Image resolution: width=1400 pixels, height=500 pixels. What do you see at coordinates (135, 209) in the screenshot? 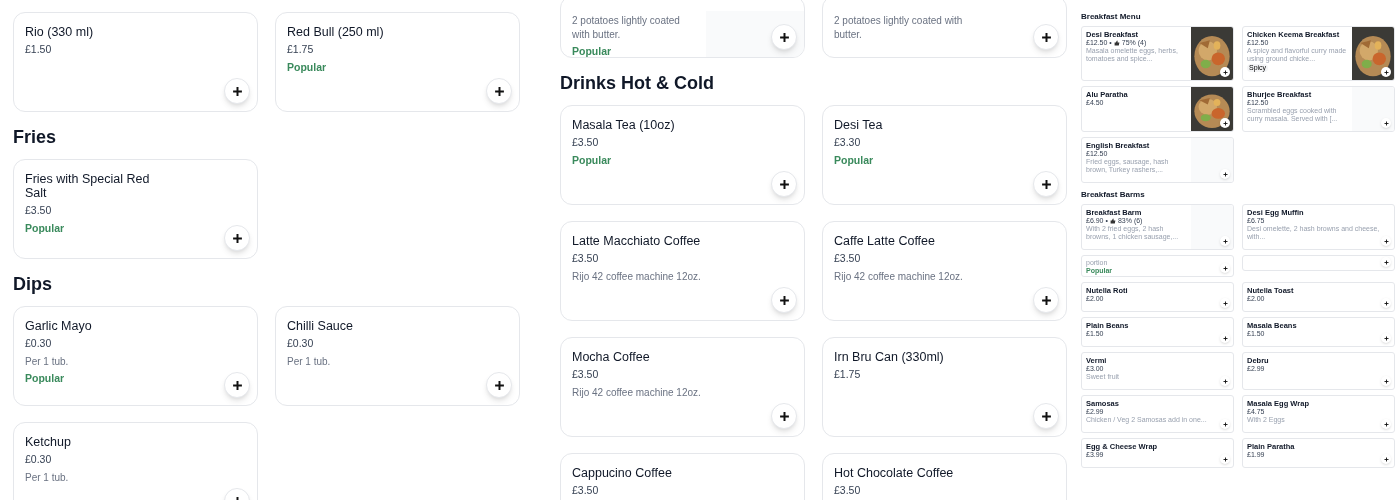
I see `menu-item-card: Fries with Special Red Salt £3.50 Popular` at bounding box center [135, 209].